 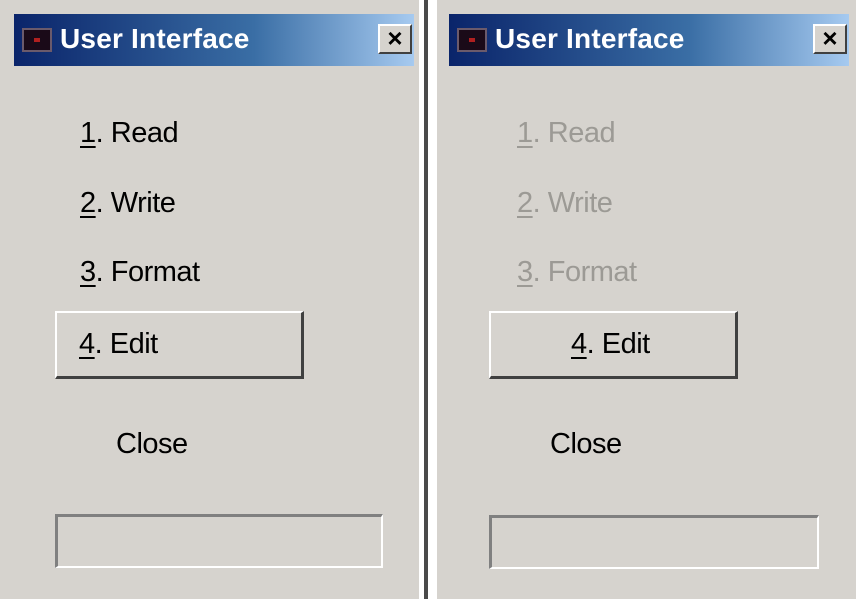 I want to click on window-divider, so click(x=428, y=299).